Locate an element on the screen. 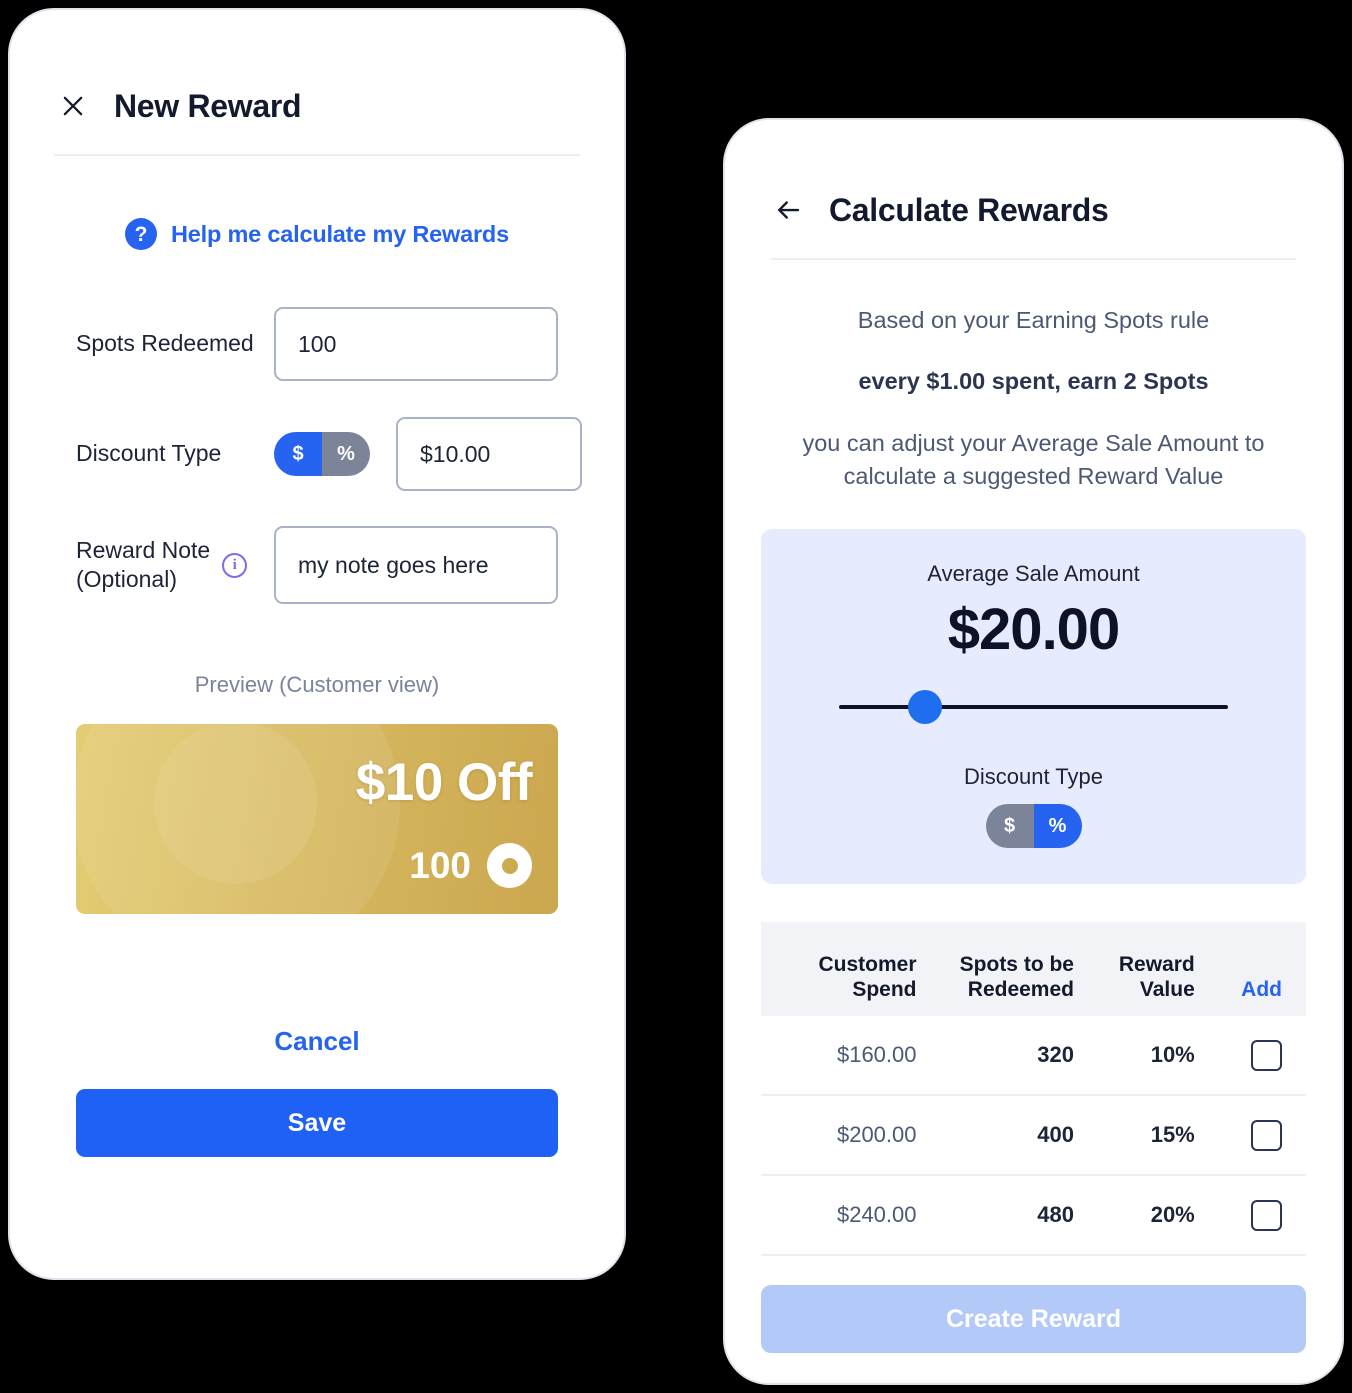 The image size is (1352, 1393). spots-redeemed-input: 100 is located at coordinates (416, 344).